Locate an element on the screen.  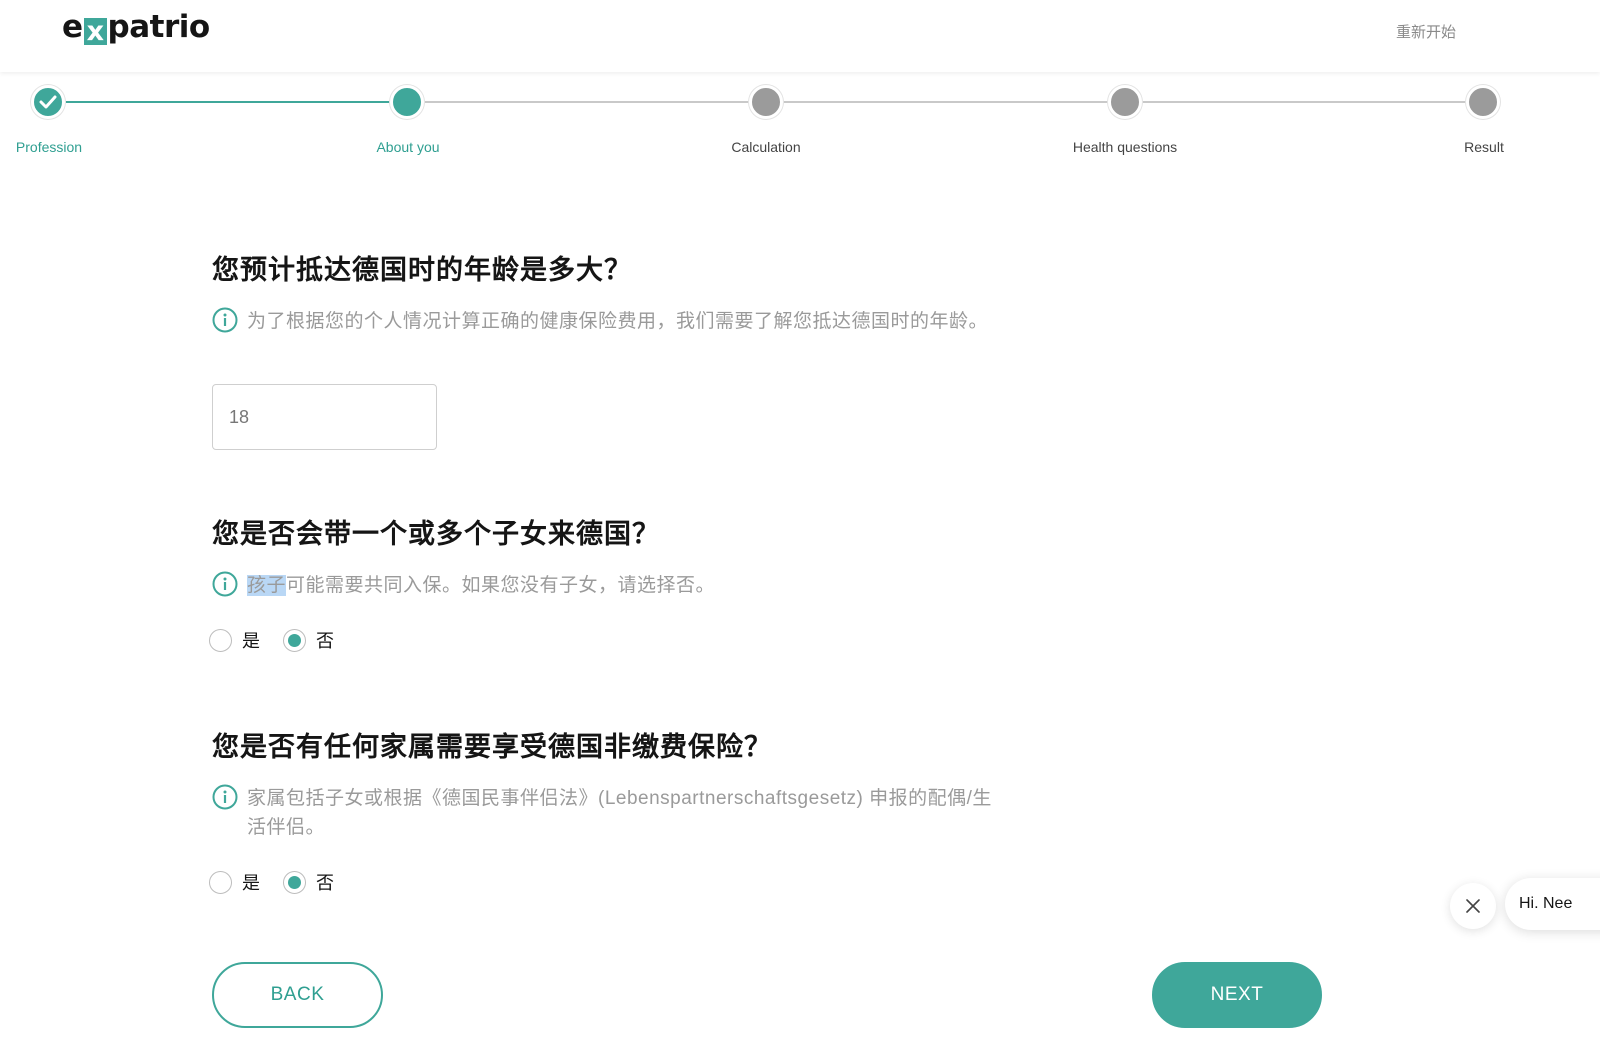
close-icon is located at coordinates (1473, 906).